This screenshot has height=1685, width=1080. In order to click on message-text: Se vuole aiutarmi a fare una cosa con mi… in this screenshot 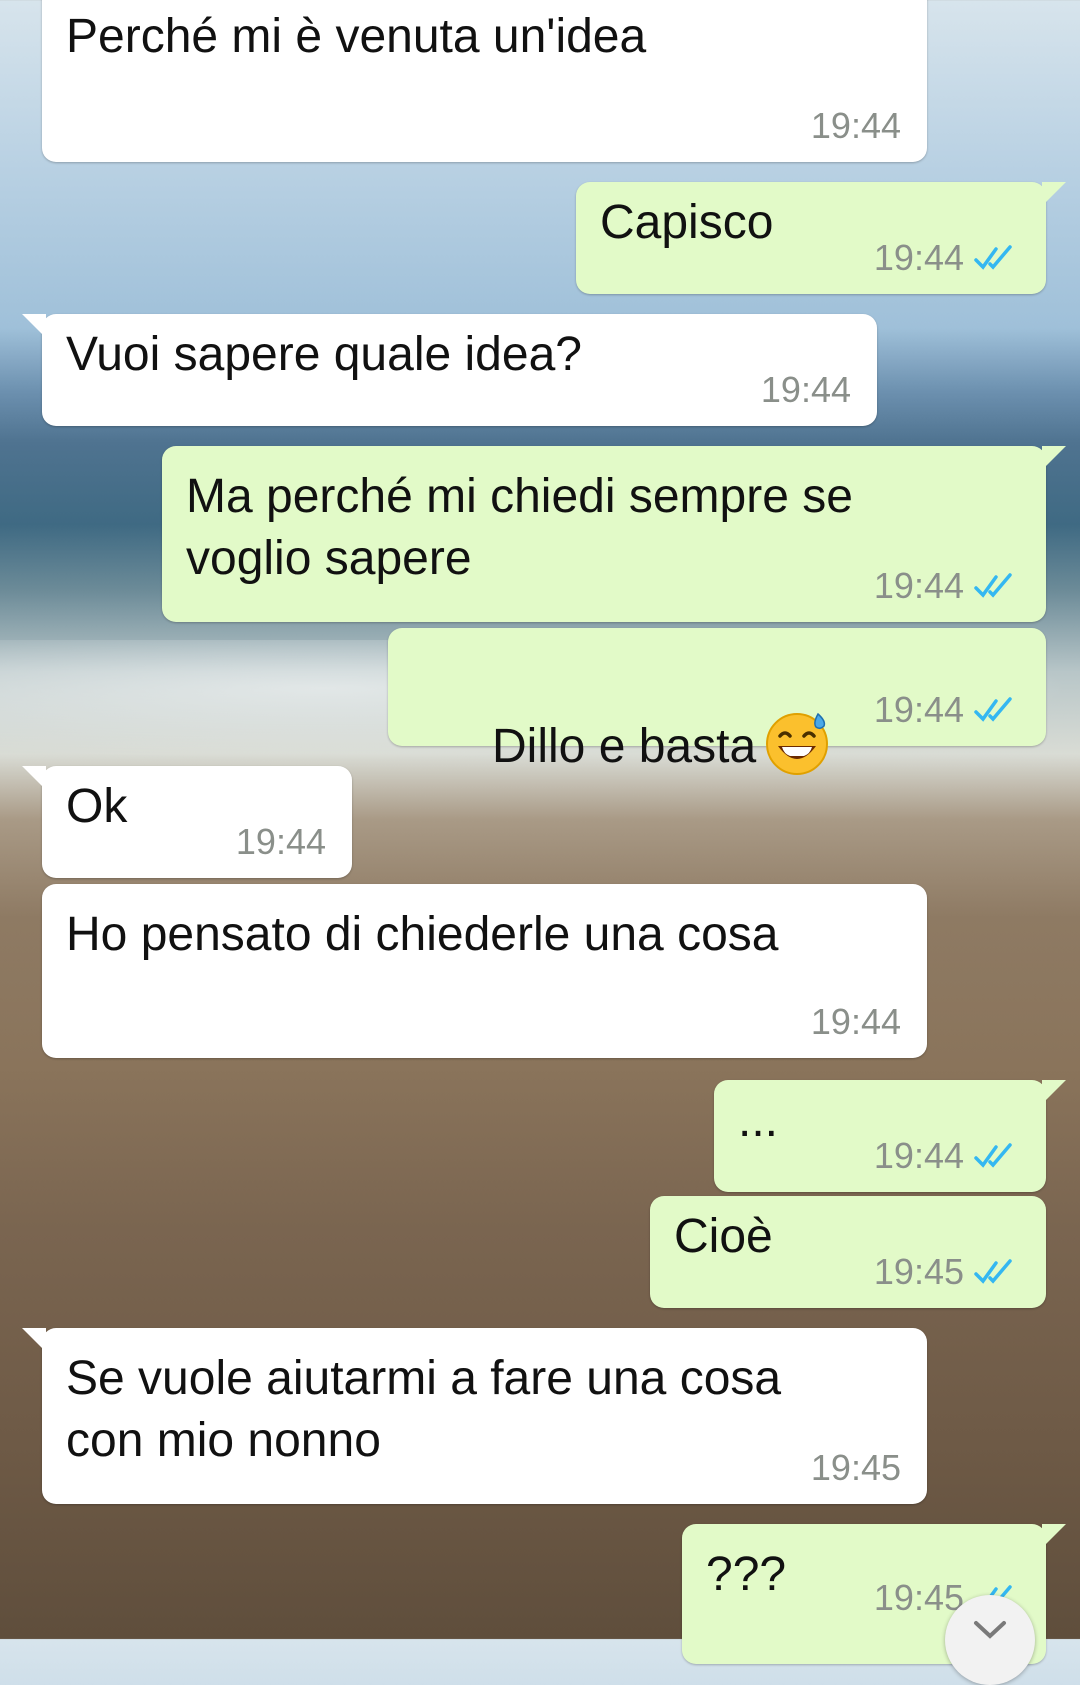, I will do `click(424, 1409)`.